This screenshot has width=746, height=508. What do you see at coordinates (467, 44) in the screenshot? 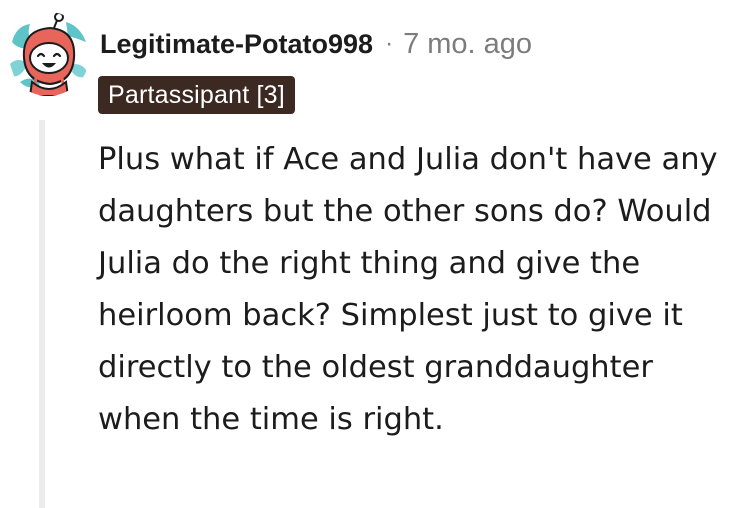
I see `comment-timestamp: 7 mo. ago` at bounding box center [467, 44].